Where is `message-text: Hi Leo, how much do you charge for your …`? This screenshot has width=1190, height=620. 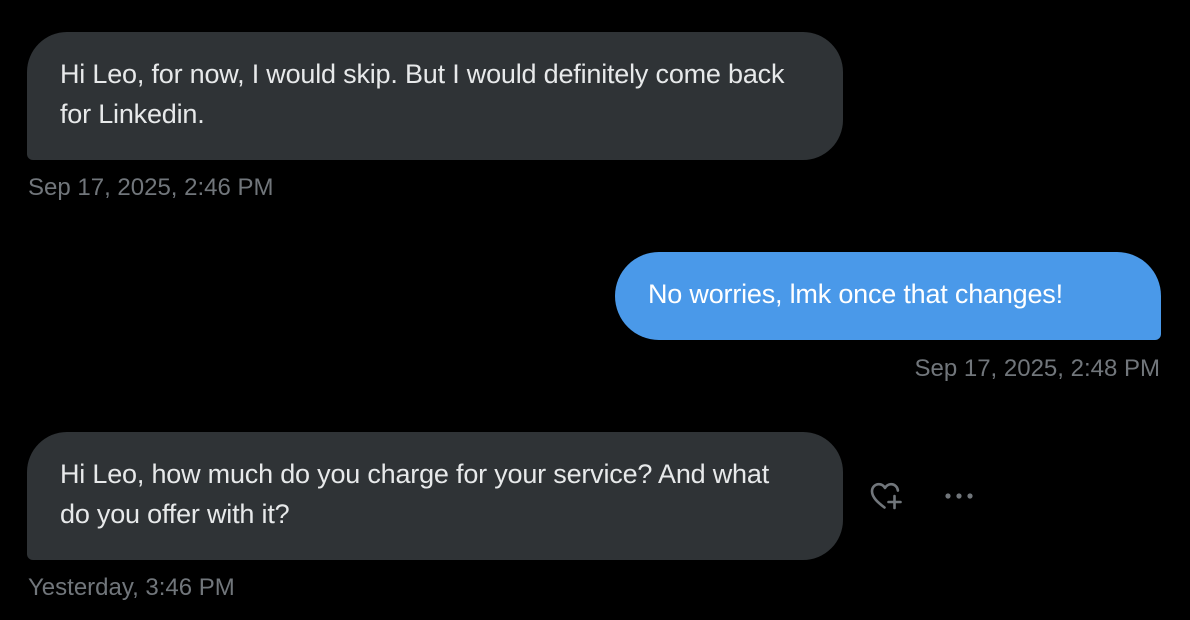 message-text: Hi Leo, how much do you charge for your … is located at coordinates (414, 494).